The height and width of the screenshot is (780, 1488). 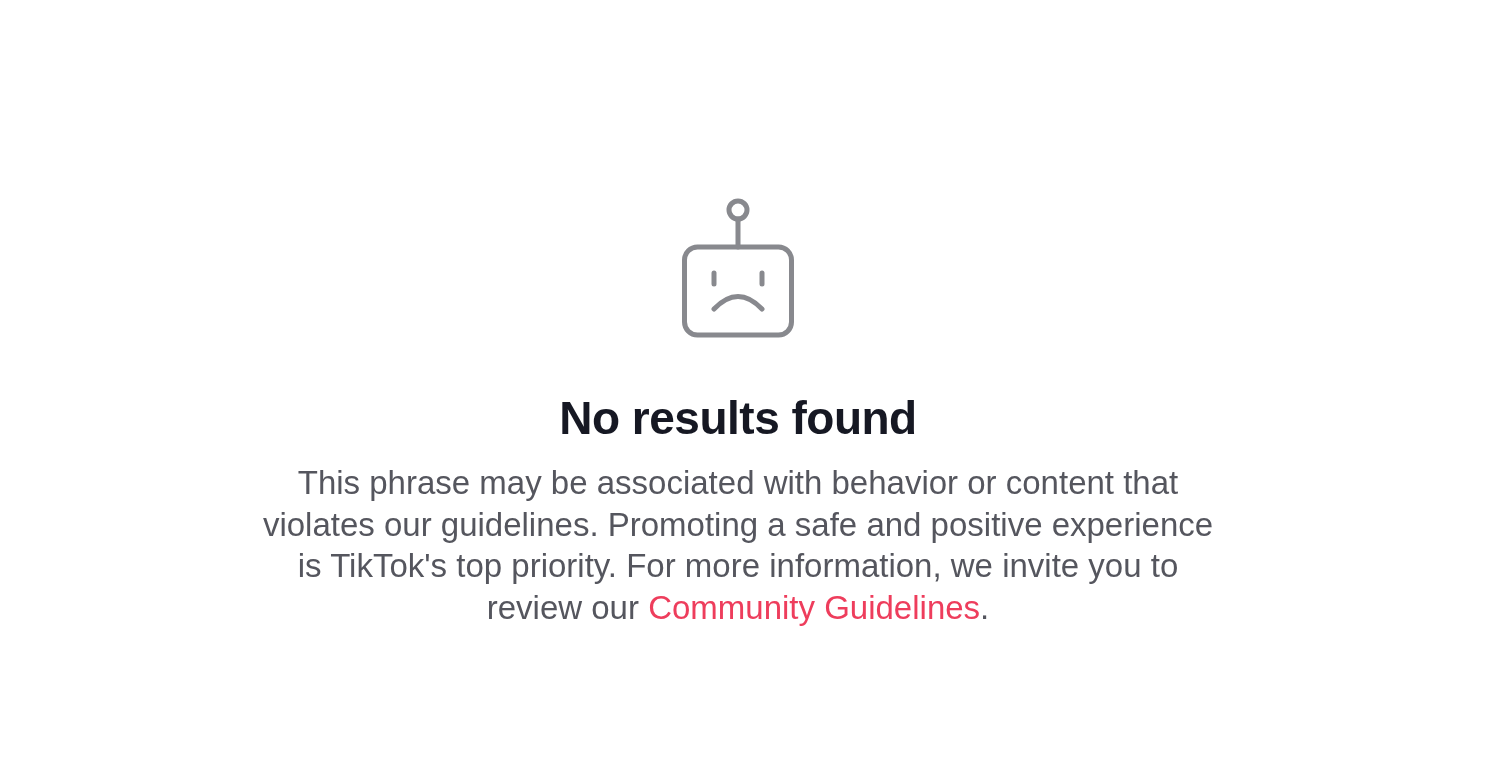 What do you see at coordinates (814, 607) in the screenshot?
I see `community-guidelines-link: Community Guidelines` at bounding box center [814, 607].